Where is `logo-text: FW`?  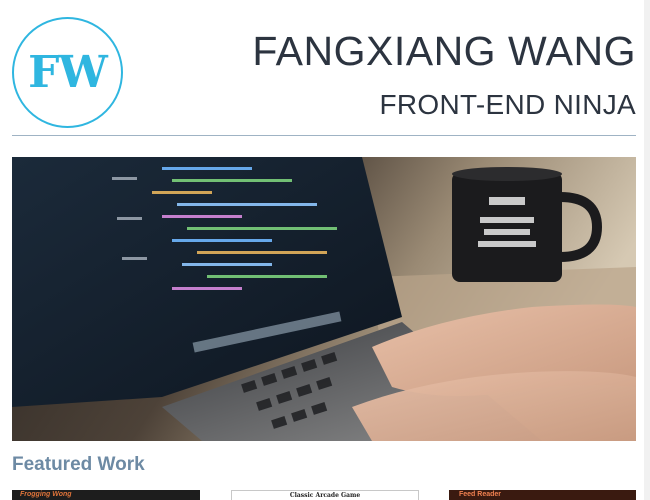 logo-text: FW is located at coordinates (68, 72).